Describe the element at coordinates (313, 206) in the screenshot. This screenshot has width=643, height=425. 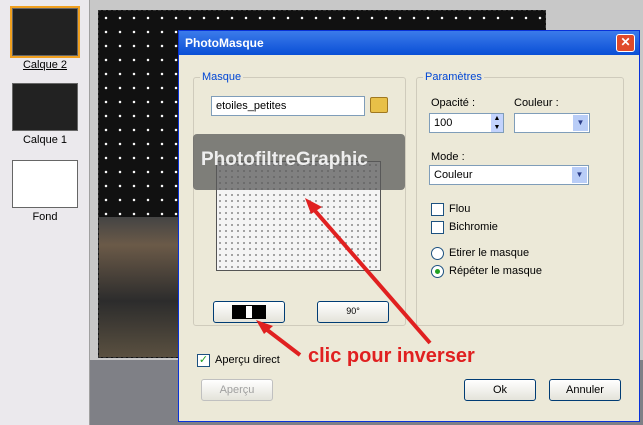
I see `arrowhead` at that location.